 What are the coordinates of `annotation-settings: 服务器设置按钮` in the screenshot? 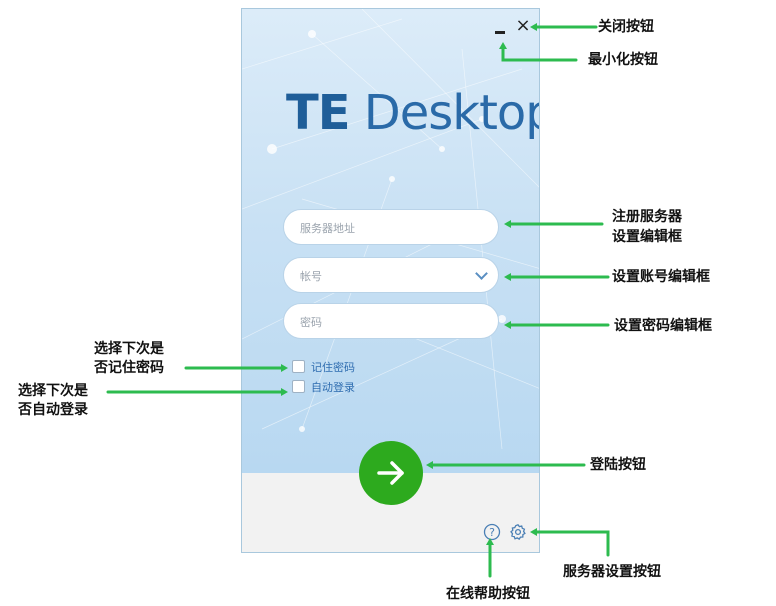 It's located at (612, 572).